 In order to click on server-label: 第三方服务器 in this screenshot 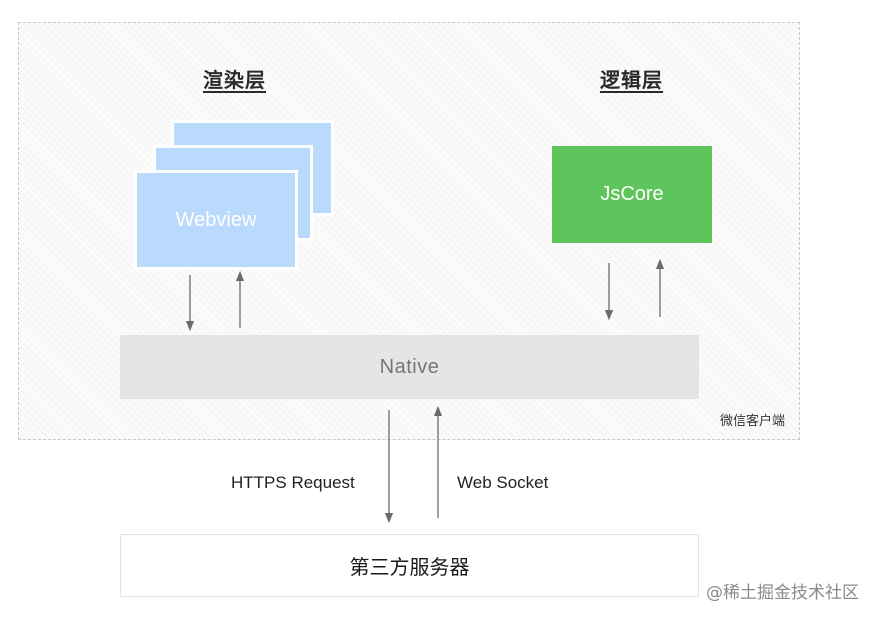, I will do `click(409, 567)`.